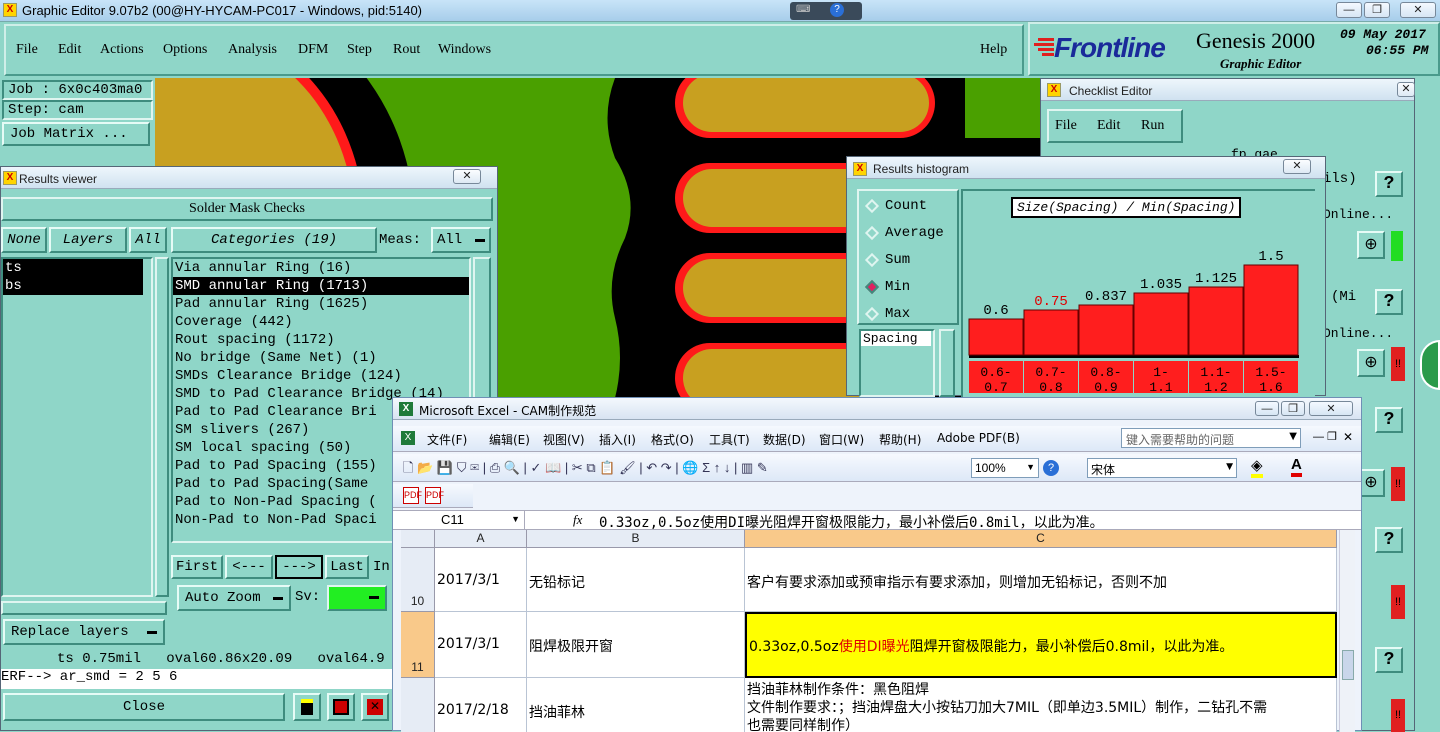  What do you see at coordinates (577, 520) in the screenshot?
I see `fx-icon: fx` at bounding box center [577, 520].